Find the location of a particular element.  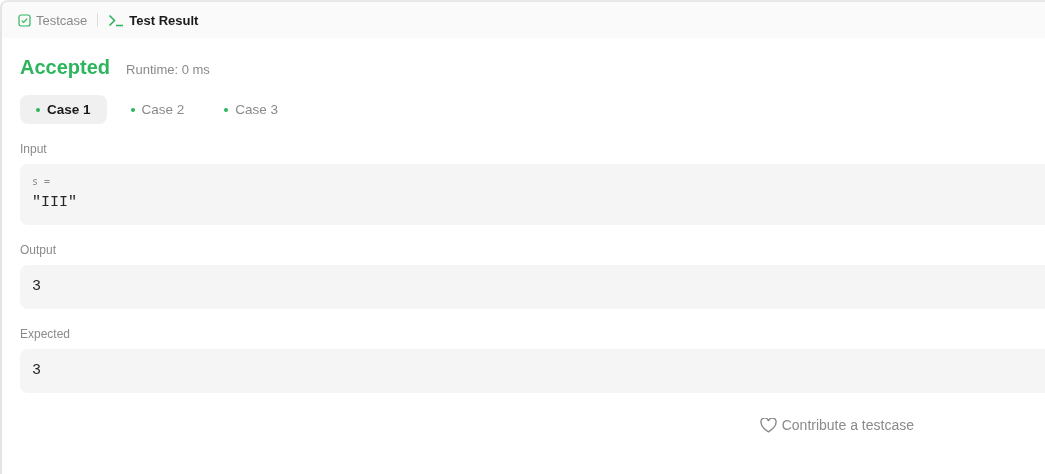

panel-tab: Test Result is located at coordinates (153, 20).